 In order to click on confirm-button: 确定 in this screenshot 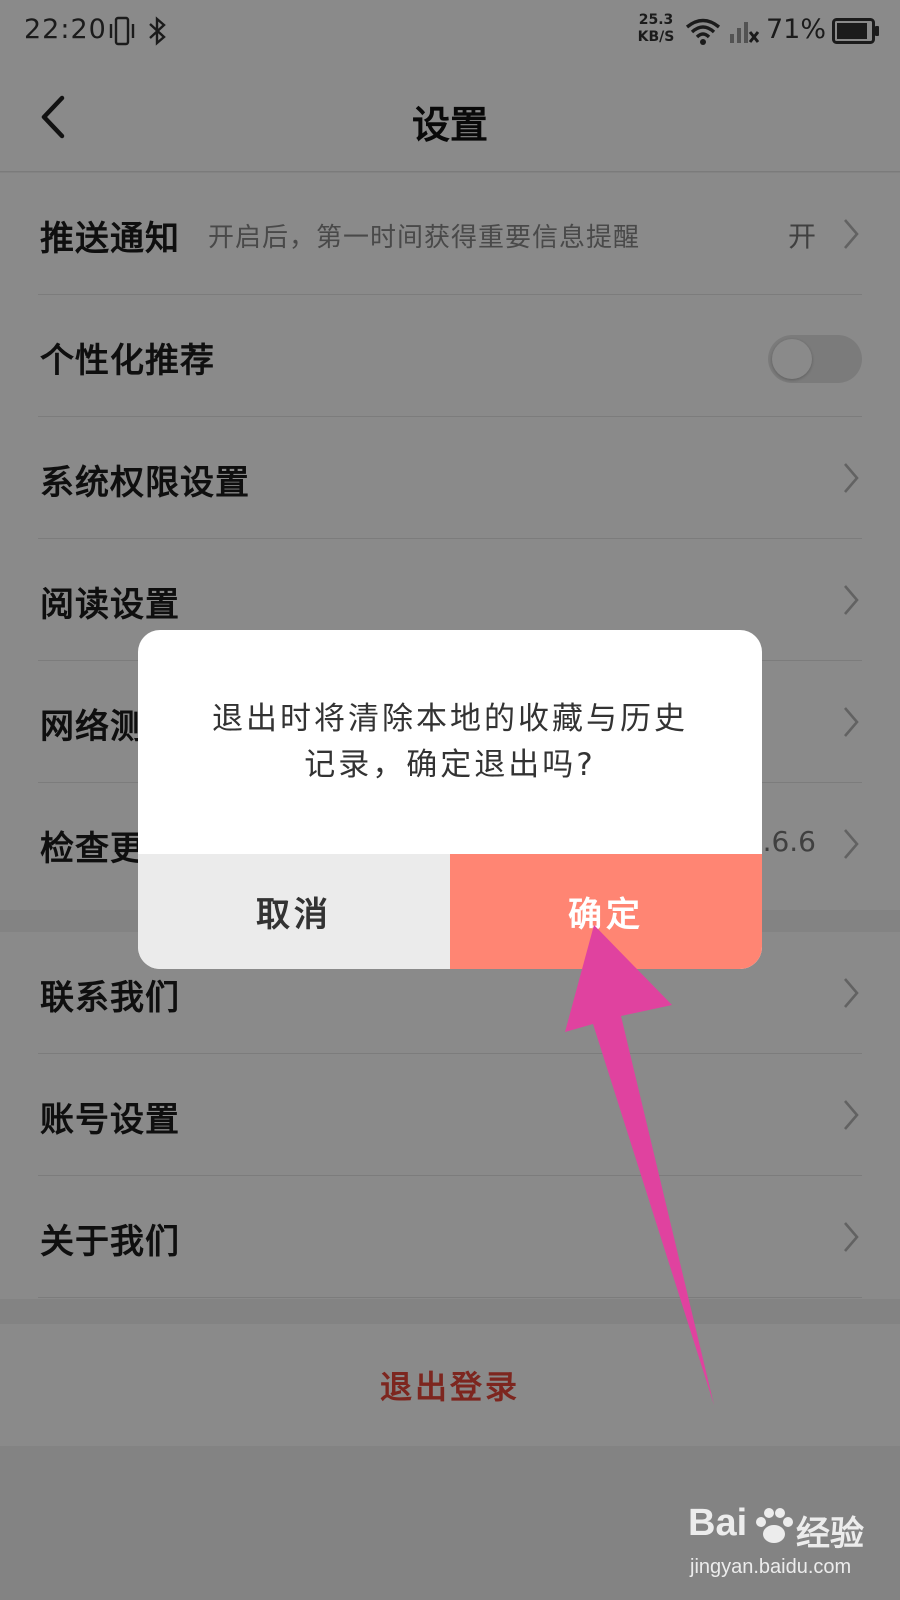, I will do `click(606, 911)`.